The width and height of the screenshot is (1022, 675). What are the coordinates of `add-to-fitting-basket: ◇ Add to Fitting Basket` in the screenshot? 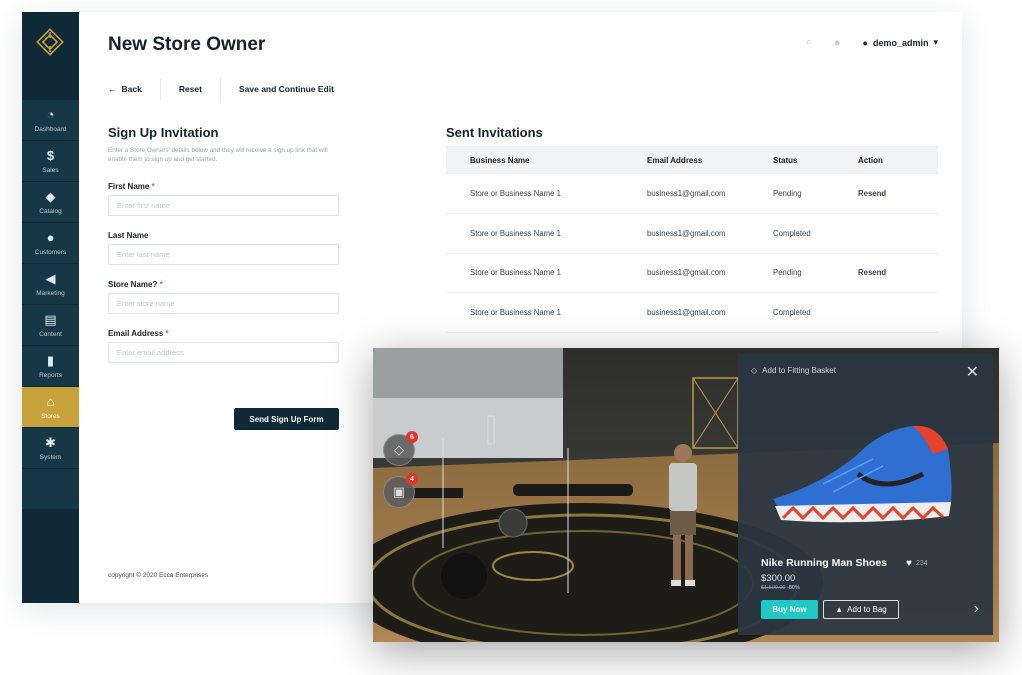 It's located at (793, 370).